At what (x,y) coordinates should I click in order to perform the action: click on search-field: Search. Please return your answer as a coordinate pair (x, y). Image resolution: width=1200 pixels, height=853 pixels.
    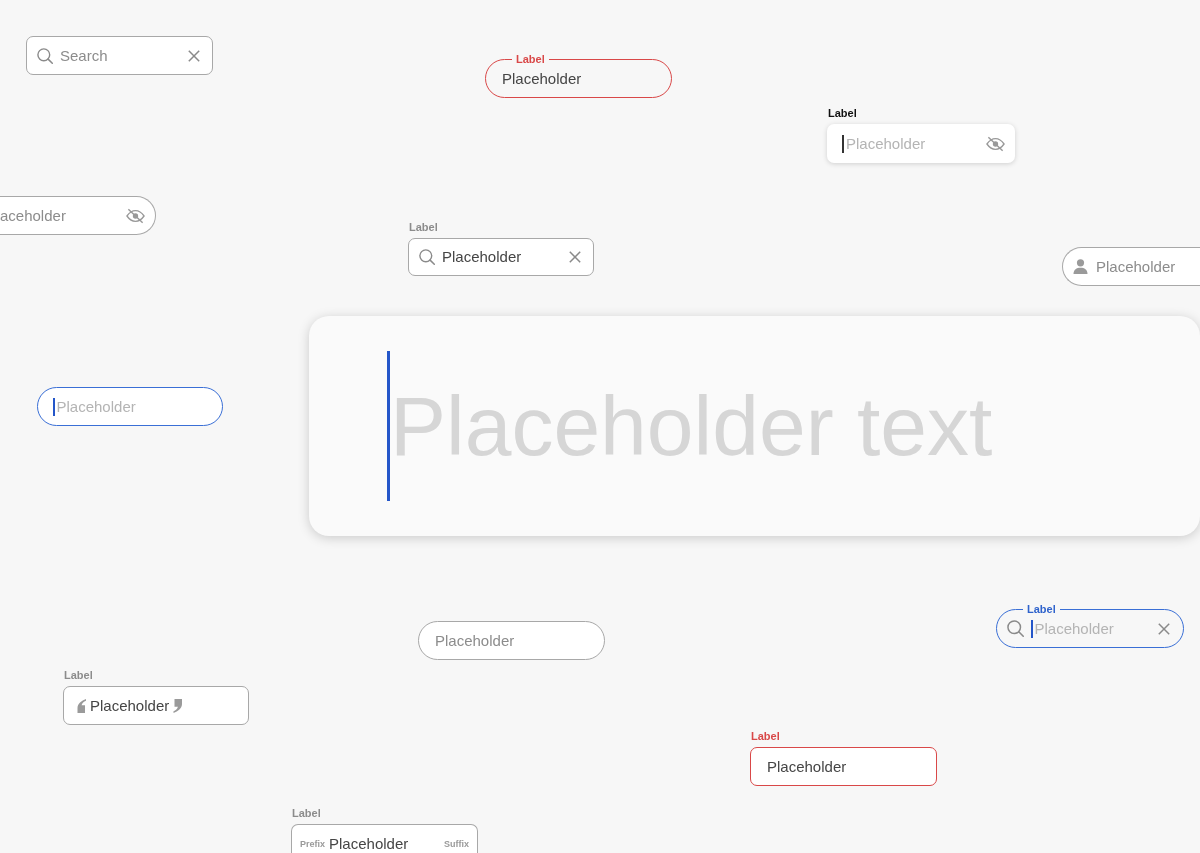
    Looking at the image, I should click on (119, 55).